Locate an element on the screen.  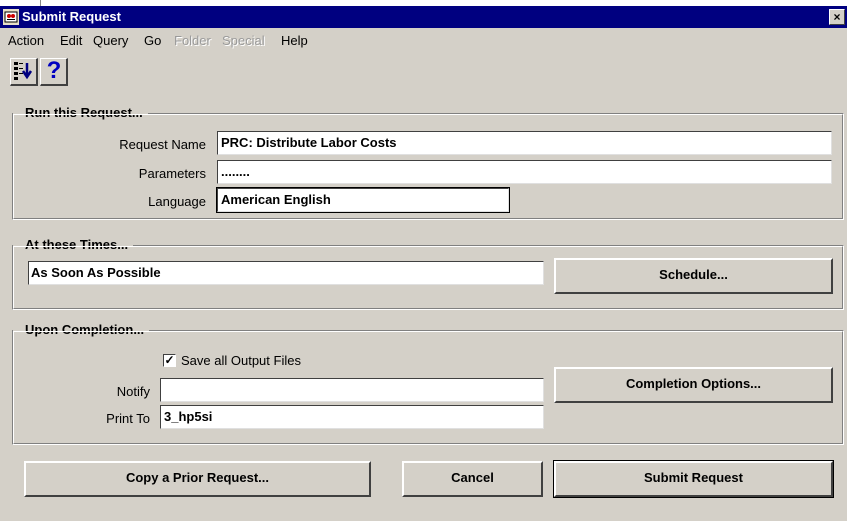
language-label: Language is located at coordinates (177, 201).